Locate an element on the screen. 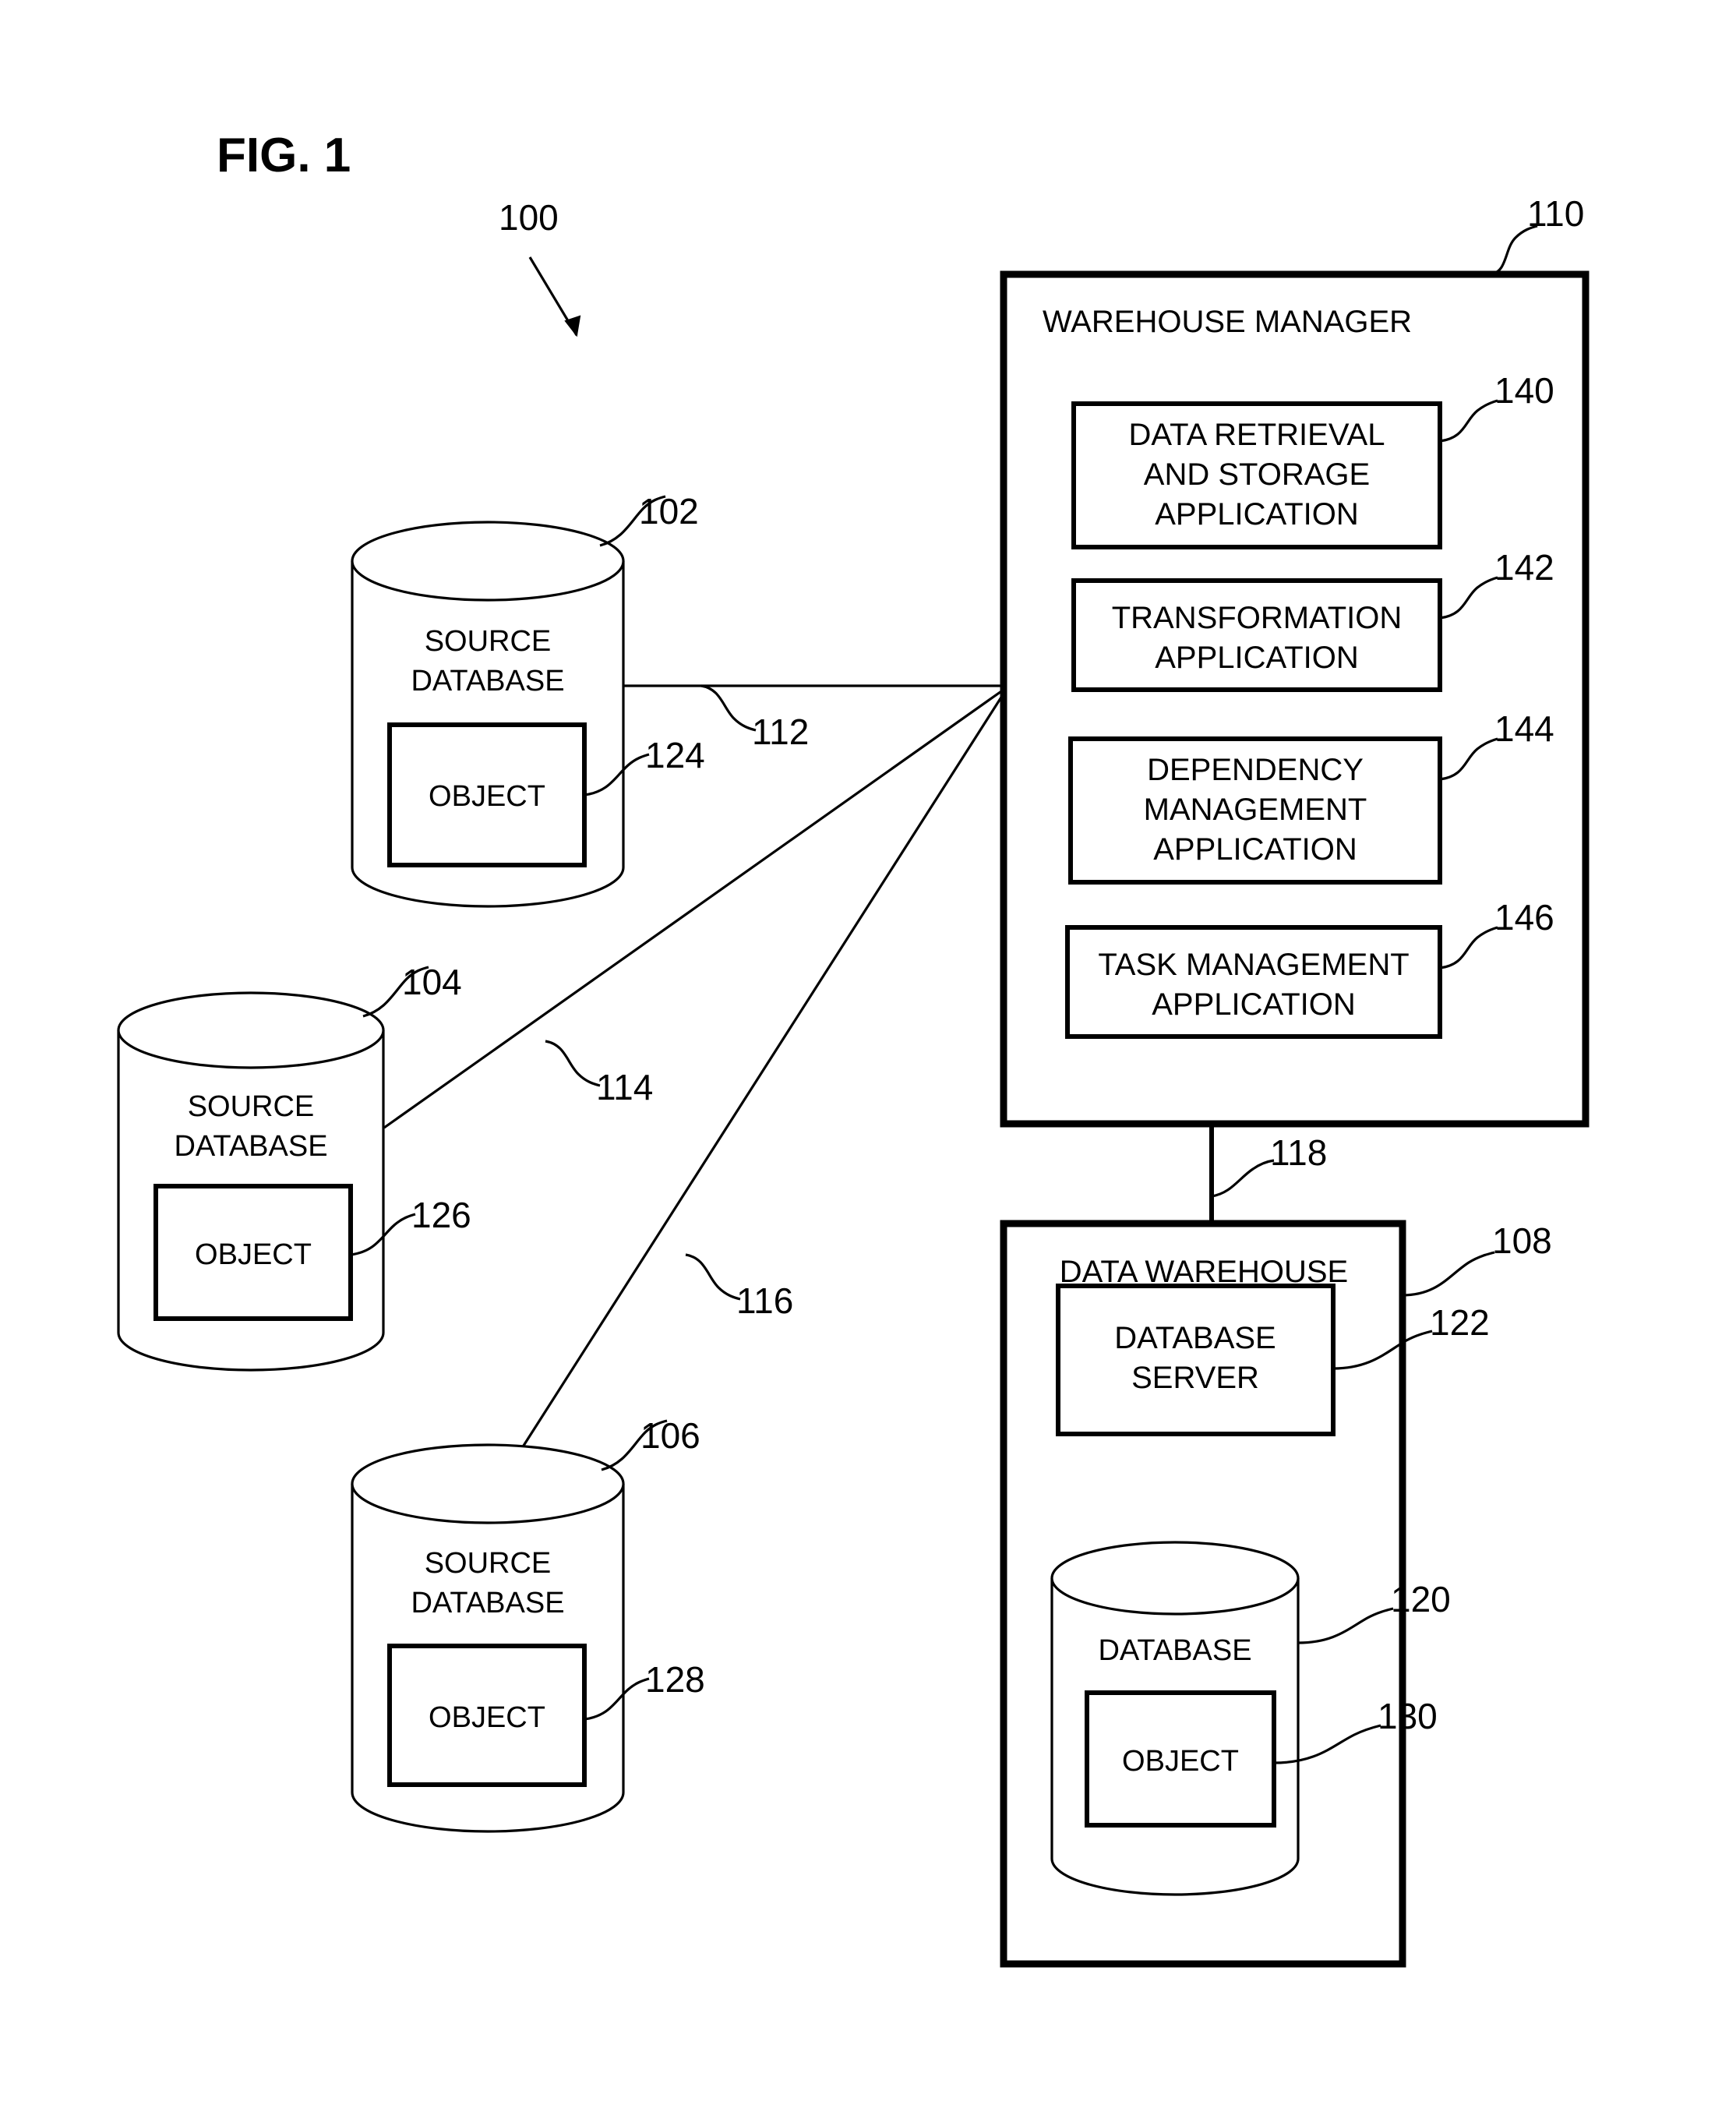 This screenshot has width=1736, height=2119. app-box-dependency-management: DEPENDENCY MANAGEMENT APPLICATION is located at coordinates (1255, 810).